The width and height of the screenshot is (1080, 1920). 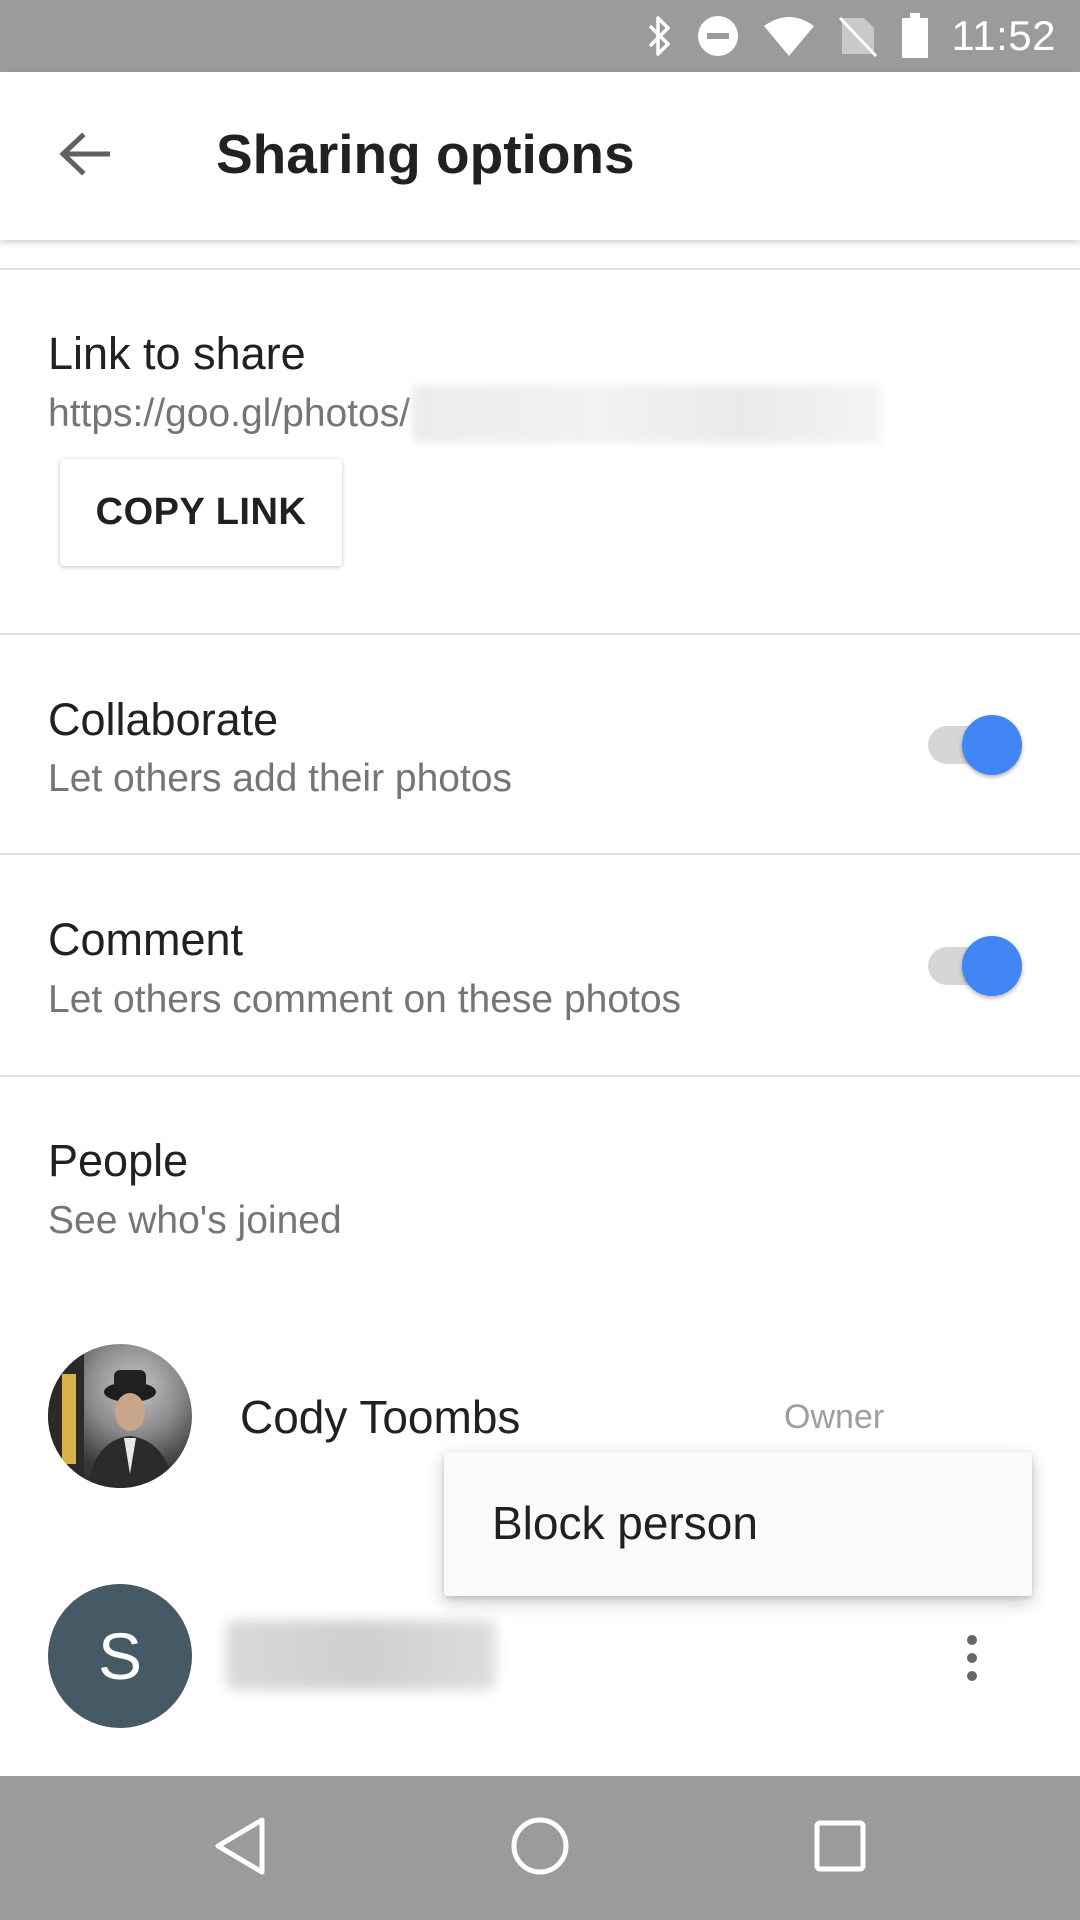 I want to click on person-photo, so click(x=111, y=1416).